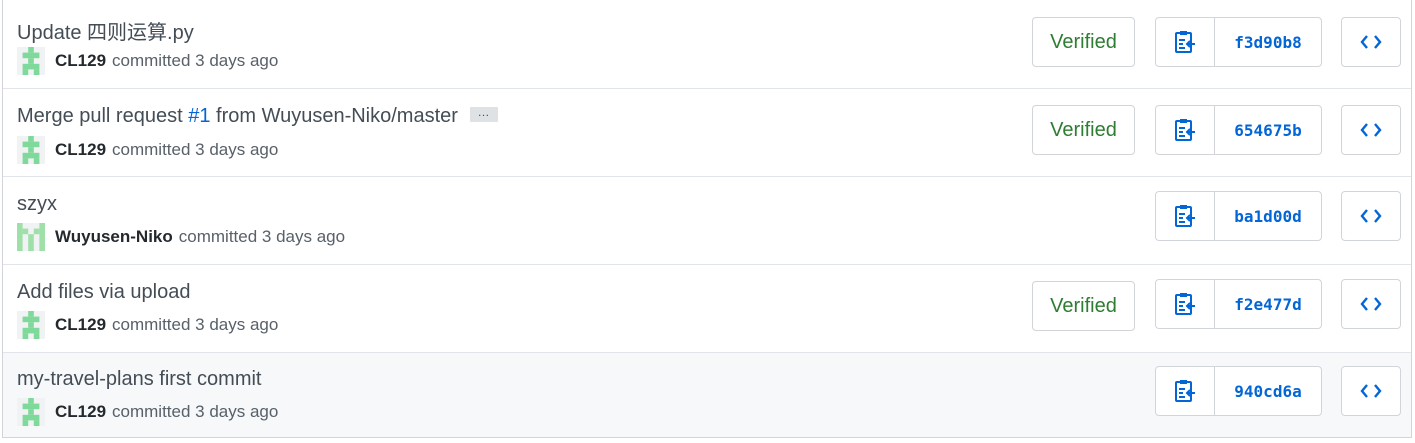 The image size is (1415, 443). Describe the element at coordinates (102, 116) in the screenshot. I see `commit-message-text: Merge pull request` at that location.